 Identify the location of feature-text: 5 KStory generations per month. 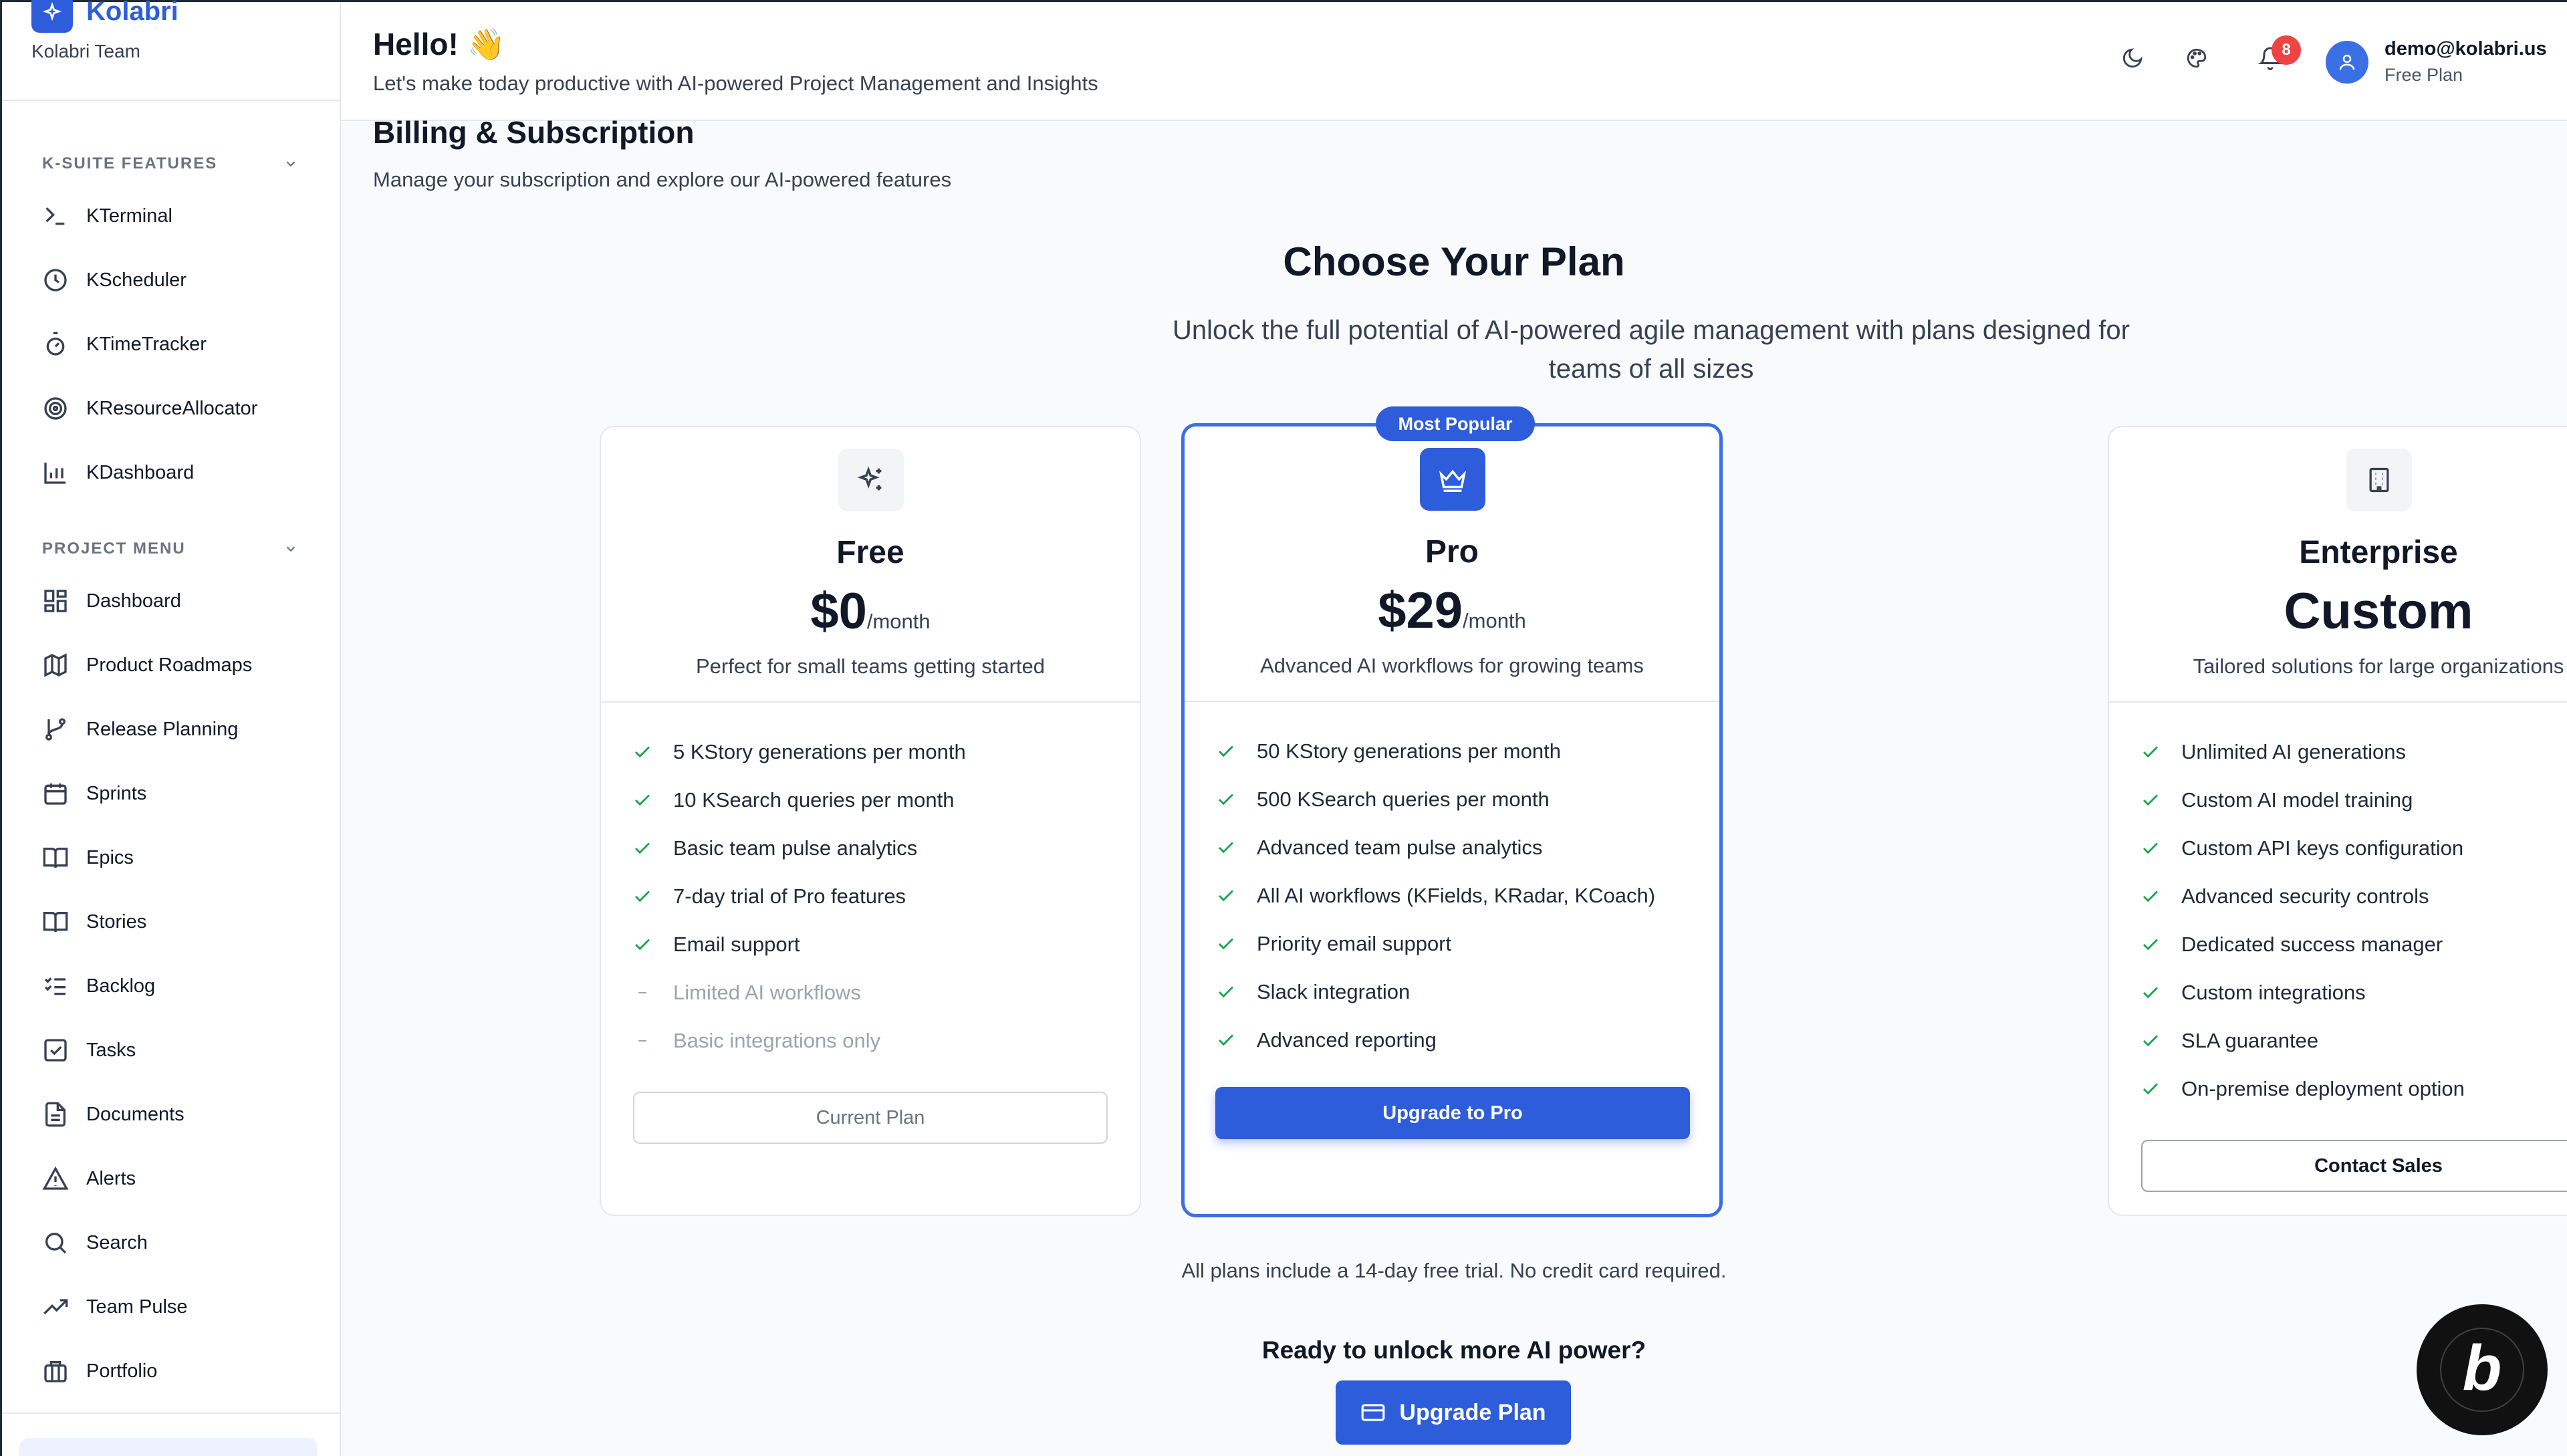
(819, 751).